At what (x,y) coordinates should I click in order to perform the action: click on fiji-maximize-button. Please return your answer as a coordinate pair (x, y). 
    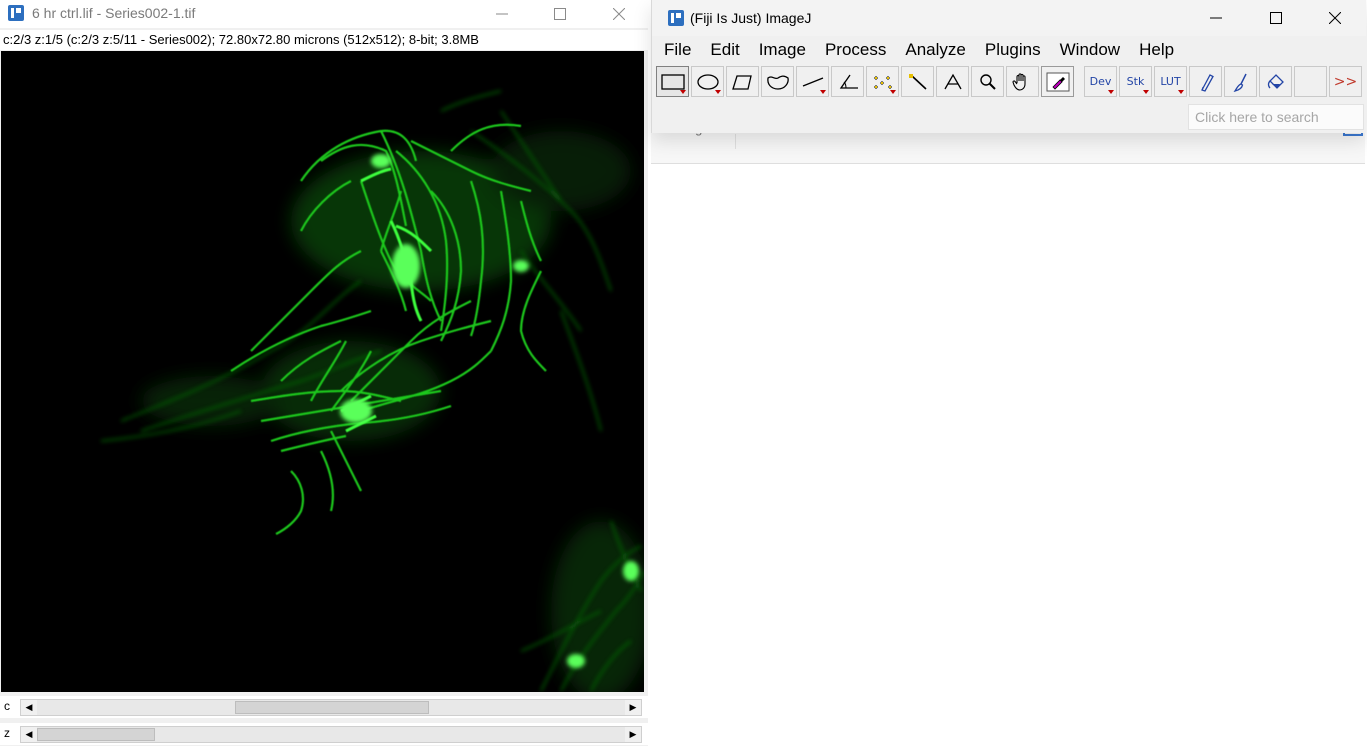
    Looking at the image, I should click on (1276, 18).